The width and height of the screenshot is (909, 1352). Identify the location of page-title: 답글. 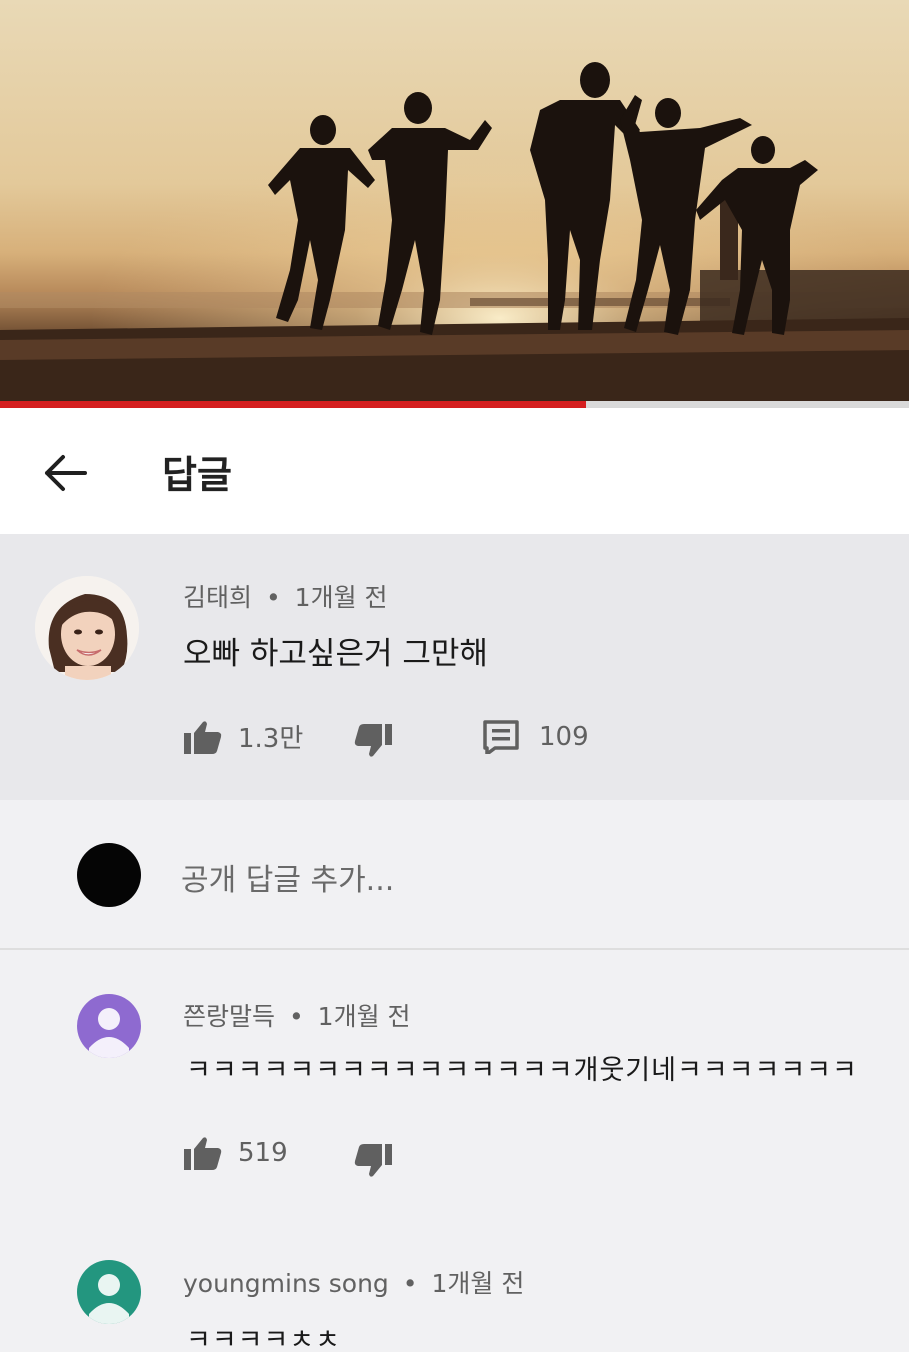
(197, 475).